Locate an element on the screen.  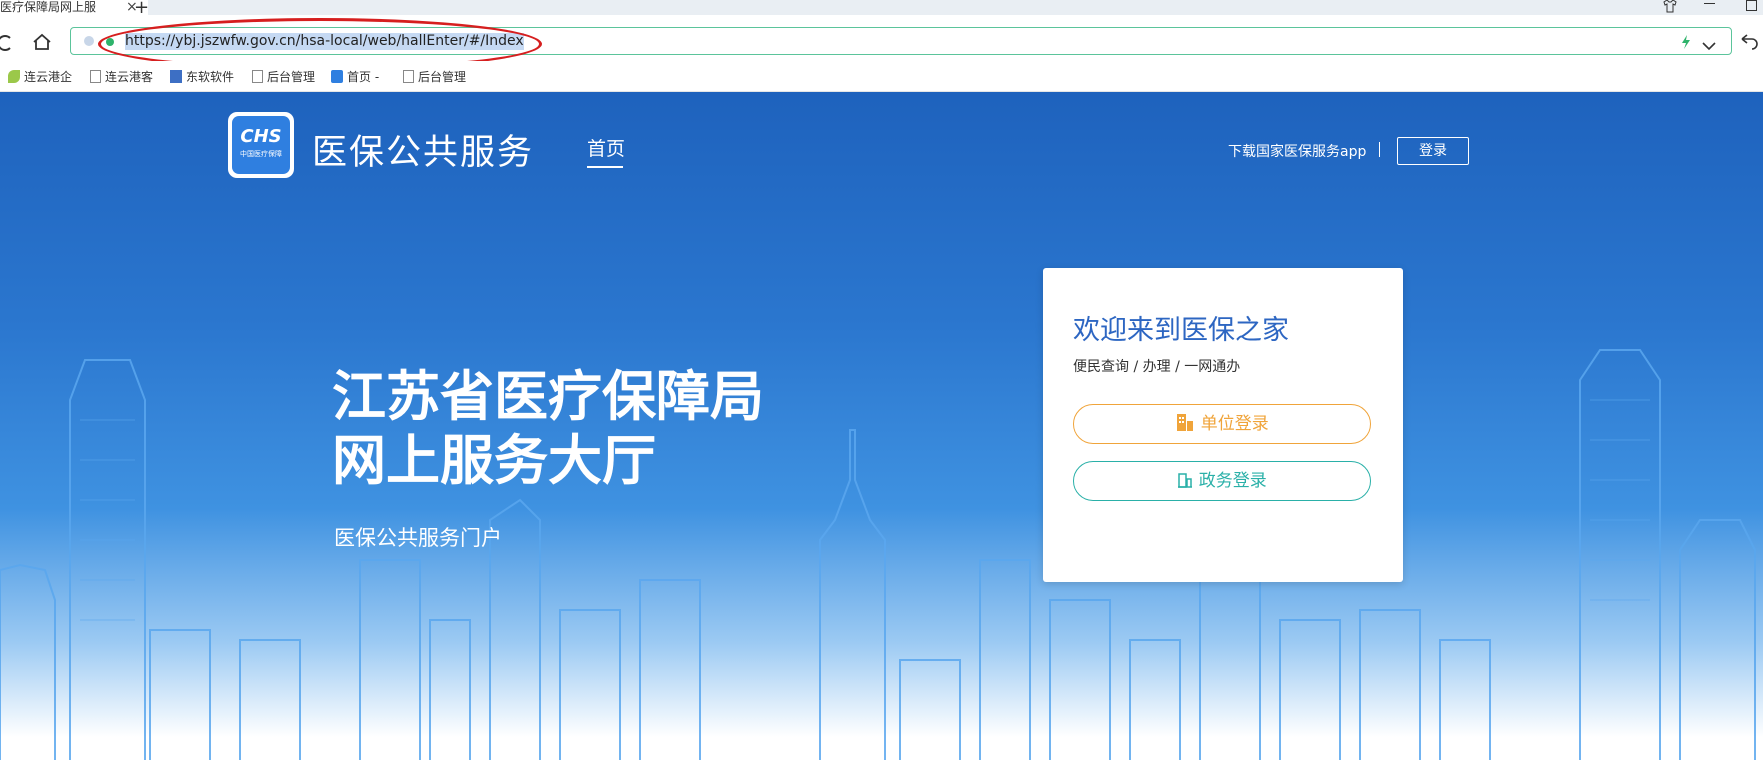
hero-title-line2: 网上服务大厅 is located at coordinates (494, 460).